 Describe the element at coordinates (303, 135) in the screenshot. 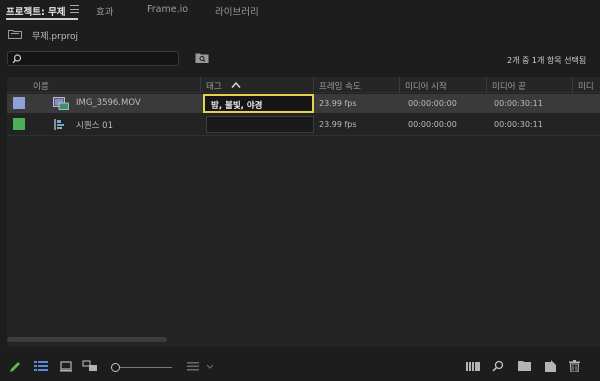

I see `row-divider` at that location.